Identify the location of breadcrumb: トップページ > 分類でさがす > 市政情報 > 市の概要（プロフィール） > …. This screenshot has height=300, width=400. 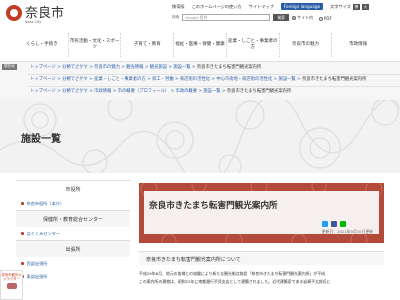
(161, 91).